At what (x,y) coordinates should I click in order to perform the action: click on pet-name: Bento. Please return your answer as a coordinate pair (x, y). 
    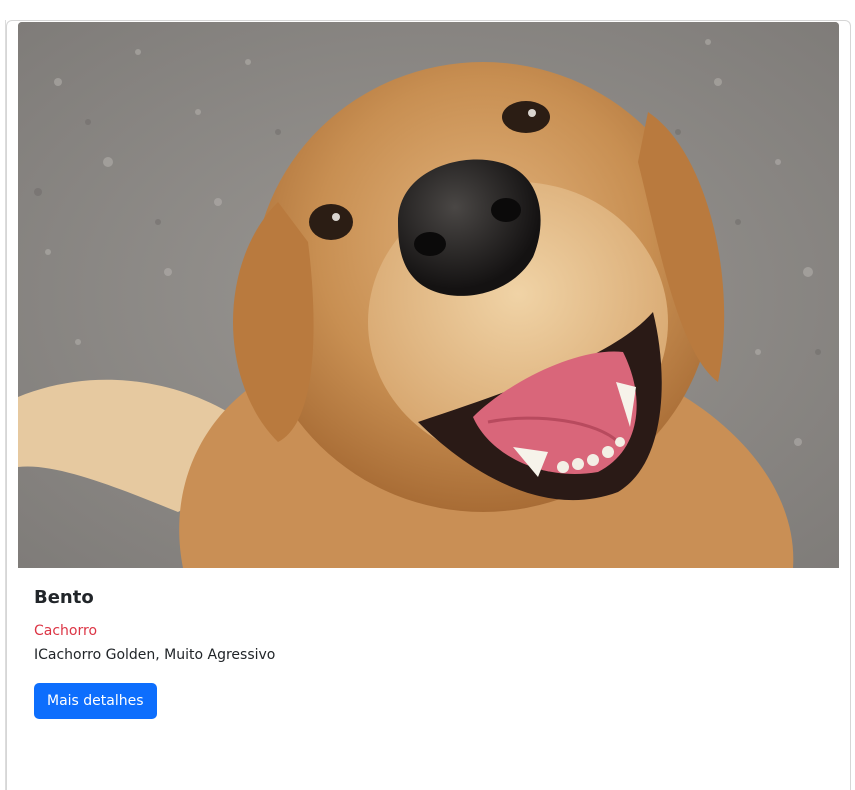
    Looking at the image, I should click on (64, 597).